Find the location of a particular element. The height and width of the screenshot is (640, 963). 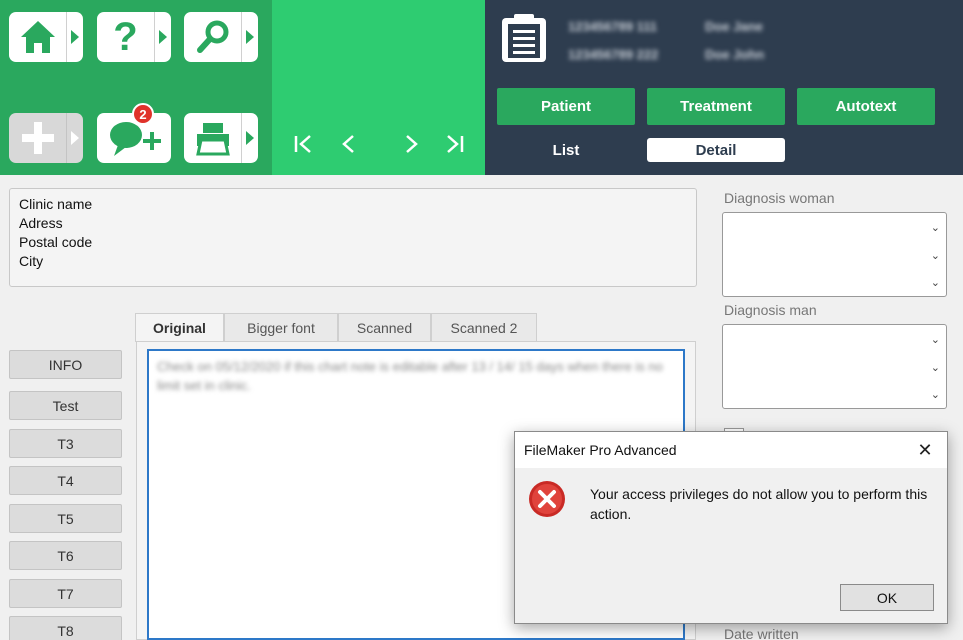

date-written-label: Date written is located at coordinates (761, 633).